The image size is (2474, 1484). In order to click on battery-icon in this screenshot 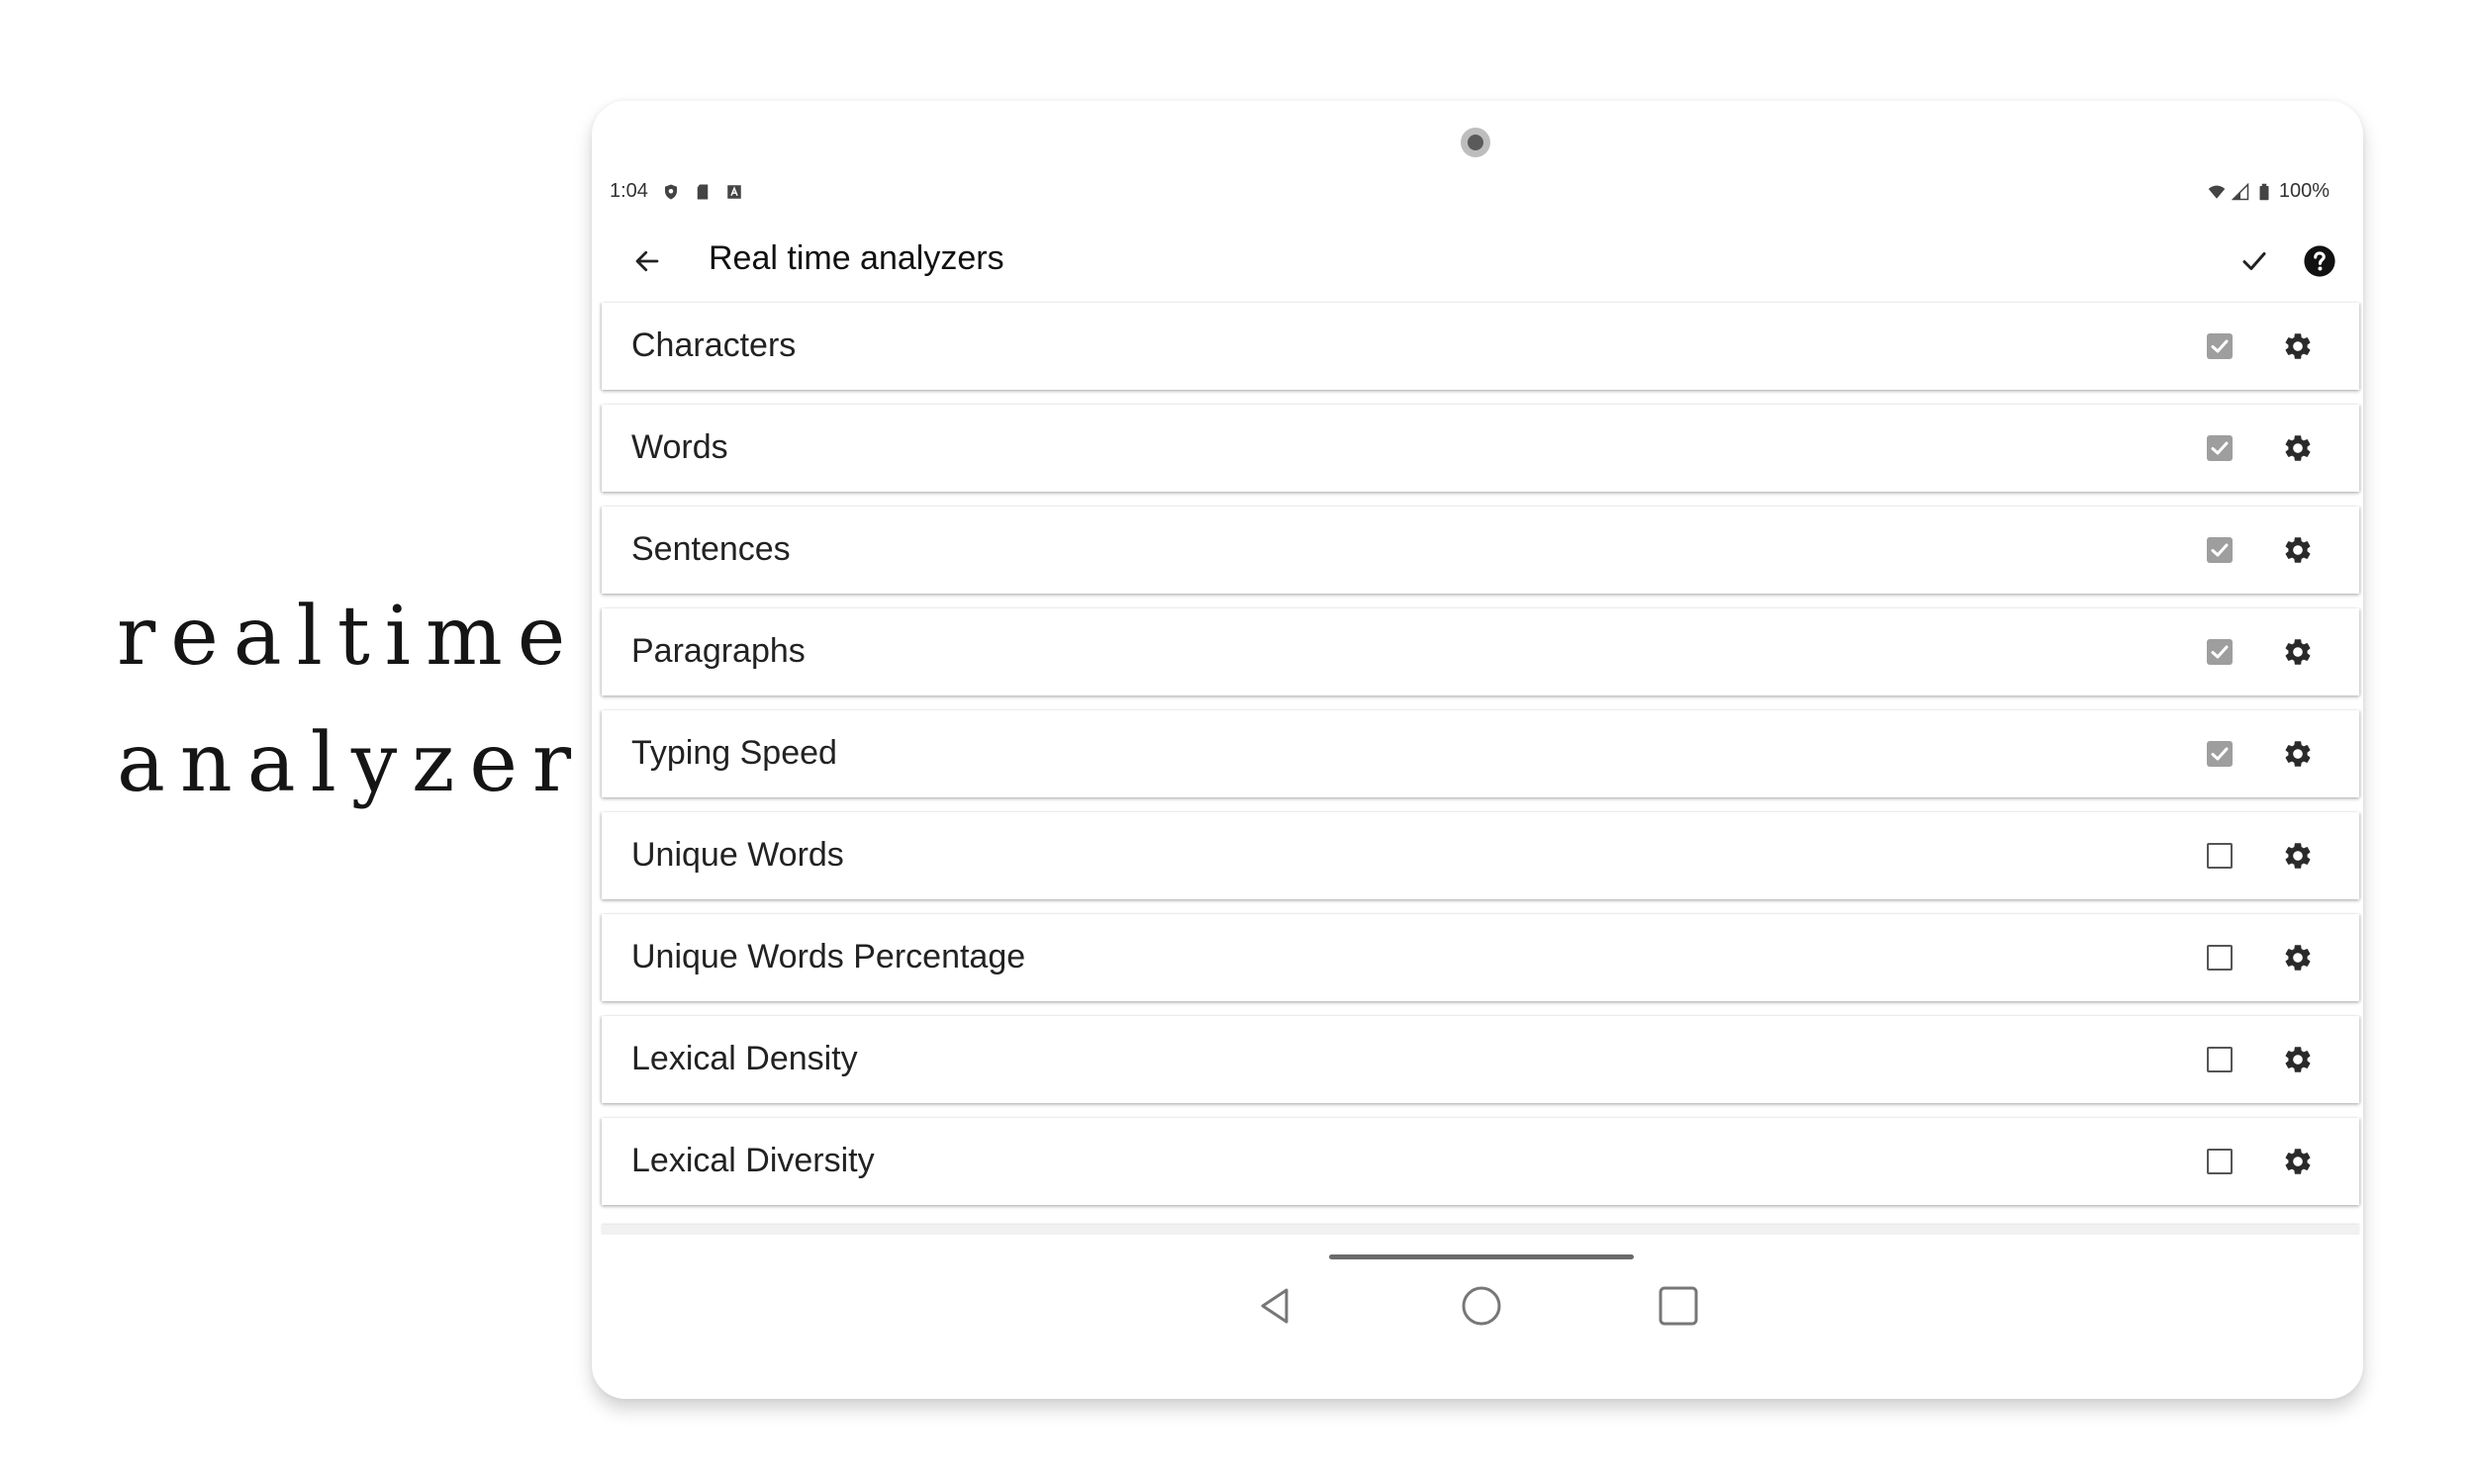, I will do `click(2264, 191)`.